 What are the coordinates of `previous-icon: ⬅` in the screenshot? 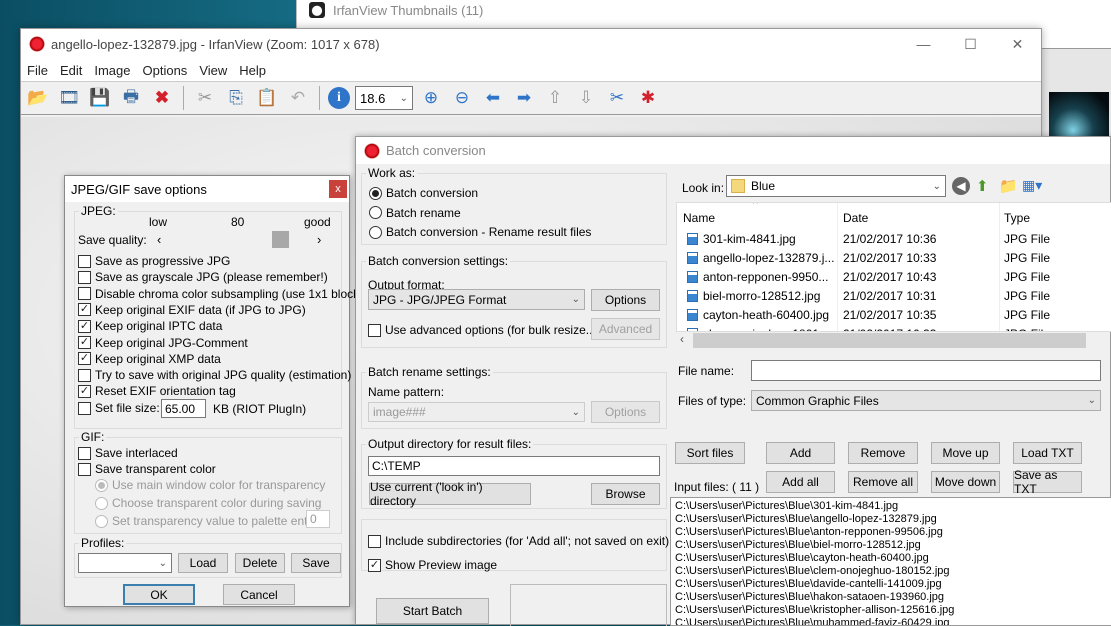 It's located at (493, 98).